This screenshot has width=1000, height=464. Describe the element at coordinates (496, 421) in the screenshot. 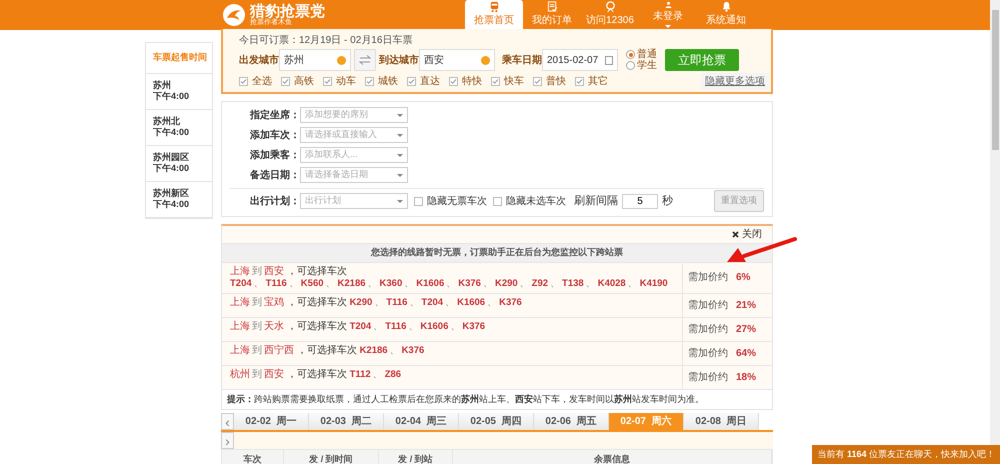

I see `date-tab: 02-05 周四` at that location.